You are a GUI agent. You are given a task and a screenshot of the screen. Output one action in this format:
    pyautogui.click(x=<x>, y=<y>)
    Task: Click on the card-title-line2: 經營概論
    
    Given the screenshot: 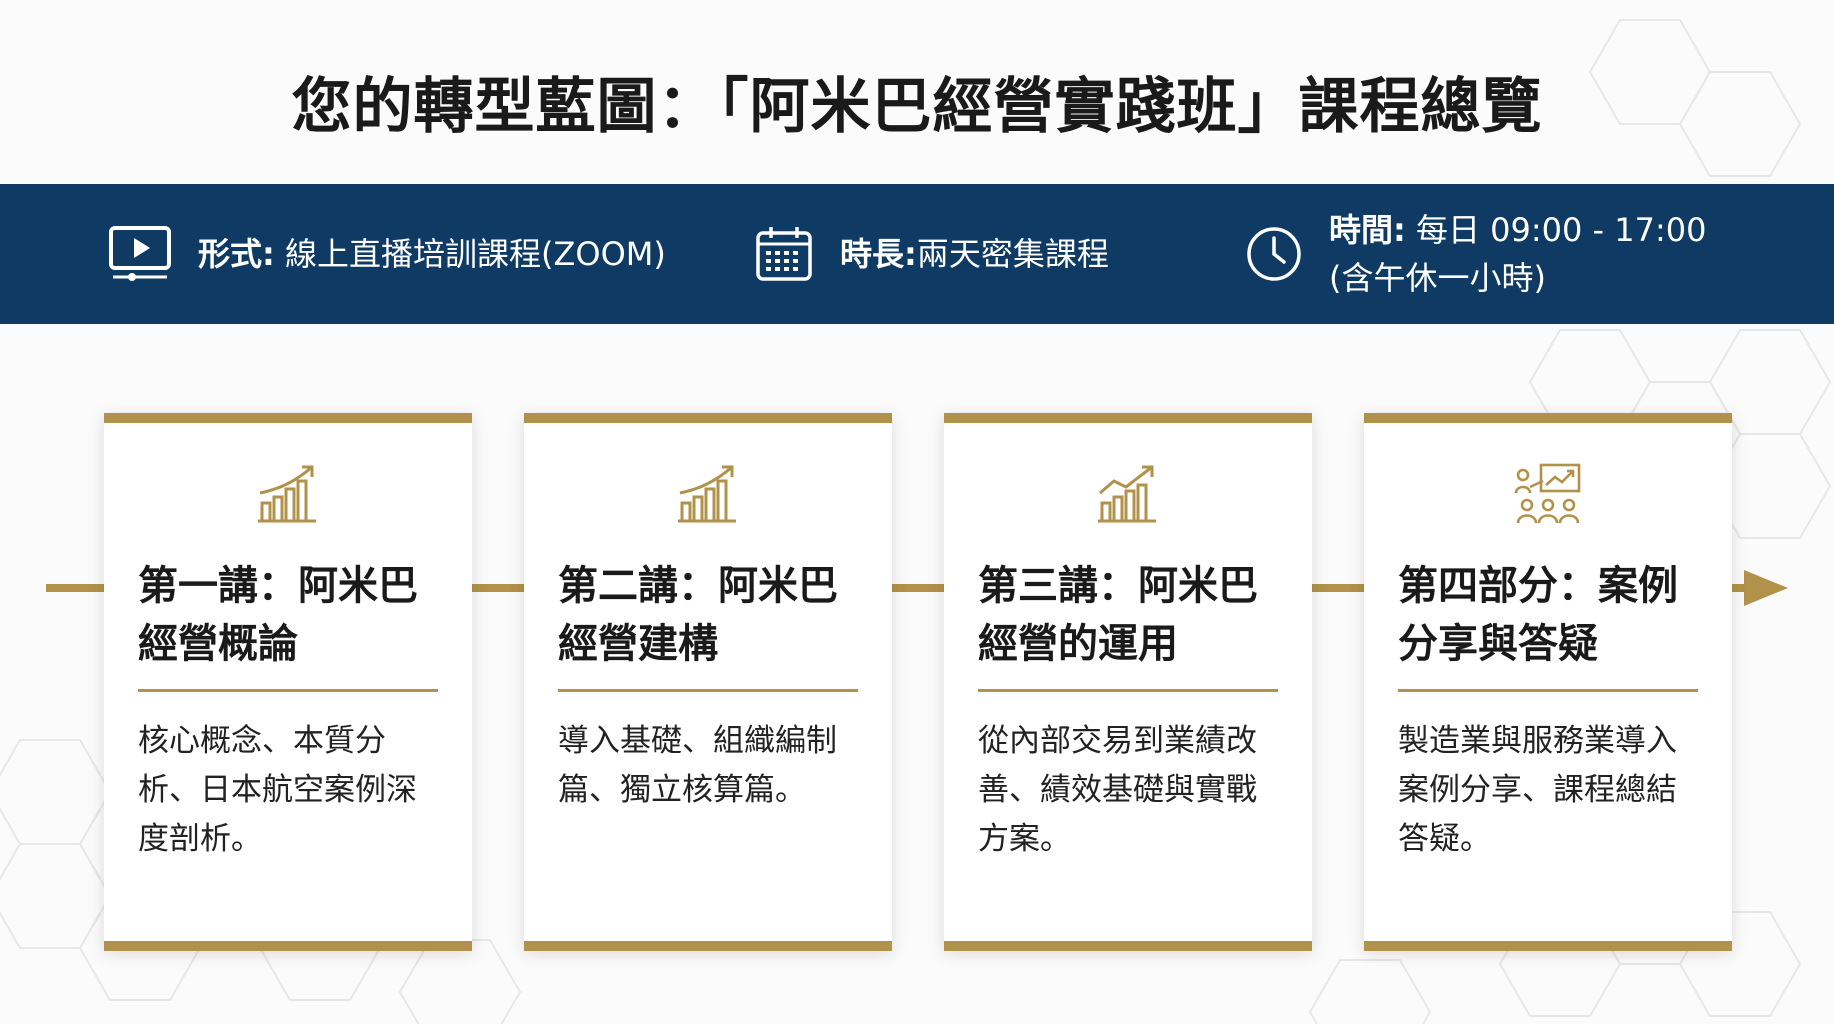 What is the action you would take?
    pyautogui.click(x=218, y=644)
    